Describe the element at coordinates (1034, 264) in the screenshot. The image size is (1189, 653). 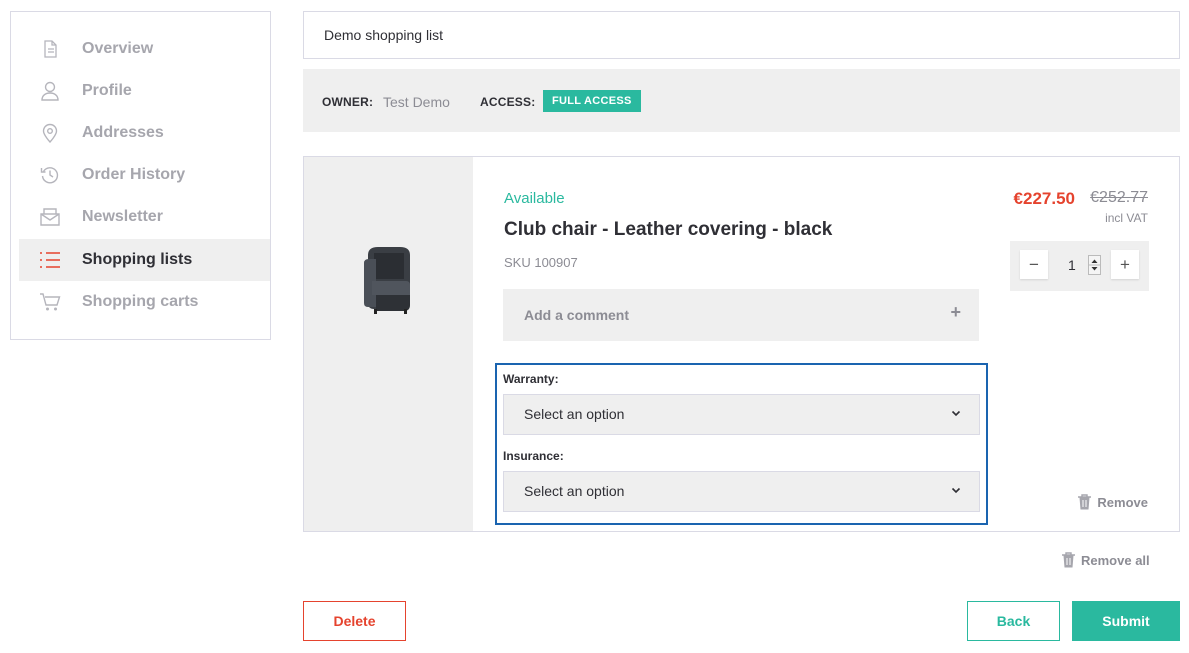
I see `decrease-quantity-button: −` at that location.